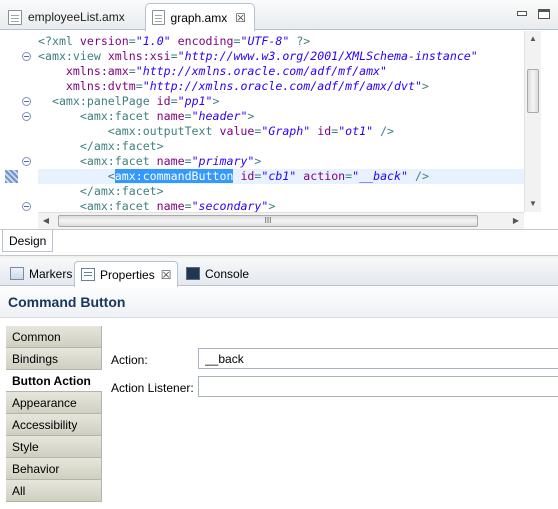 The height and width of the screenshot is (509, 558). Describe the element at coordinates (237, 131) in the screenshot. I see `code-token: value` at that location.